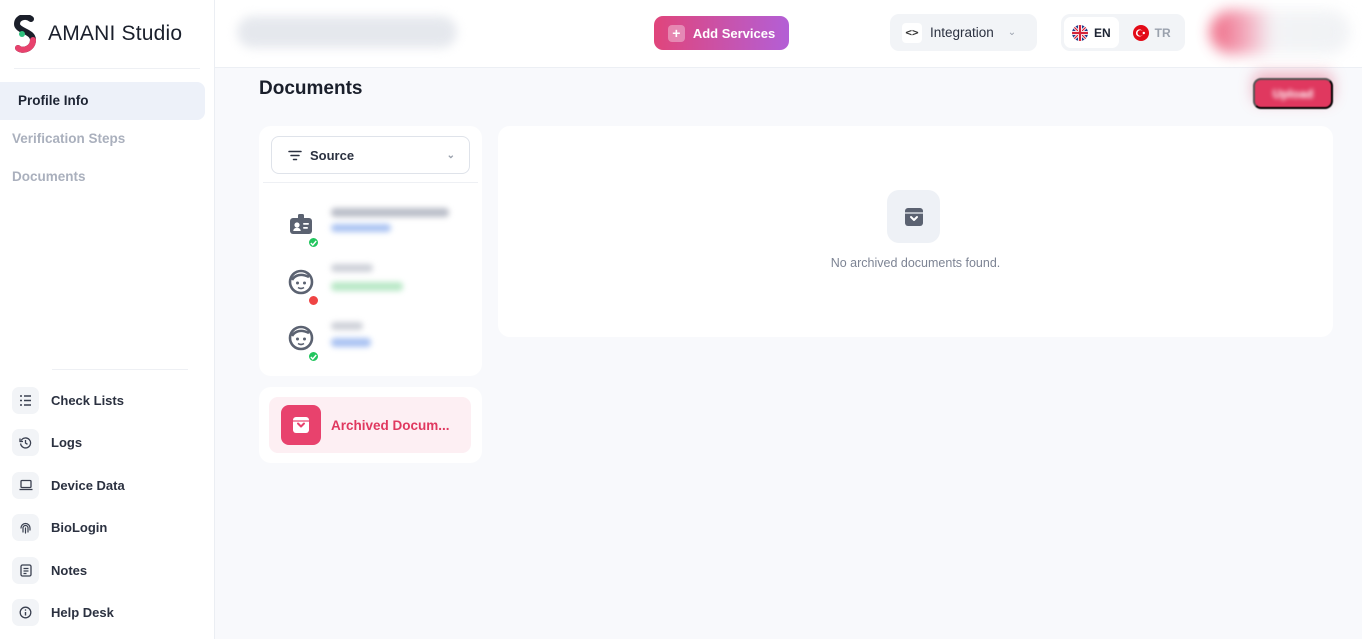 Image resolution: width=1362 pixels, height=639 pixels. Describe the element at coordinates (915, 263) in the screenshot. I see `empty-state-message: No archived documents found.` at that location.